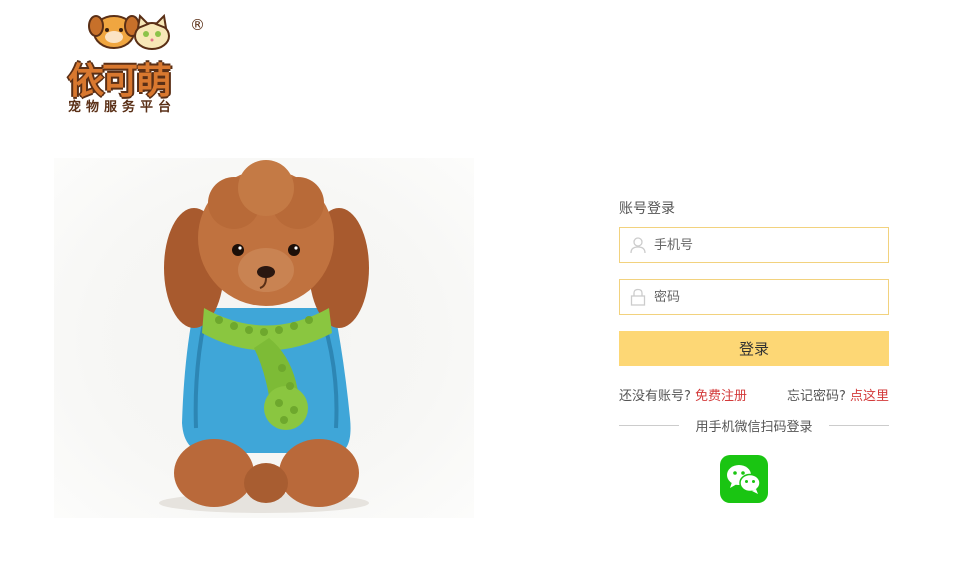 The width and height of the screenshot is (967, 571). What do you see at coordinates (754, 425) in the screenshot?
I see `wechat-divider: 用手机微信扫码登录` at bounding box center [754, 425].